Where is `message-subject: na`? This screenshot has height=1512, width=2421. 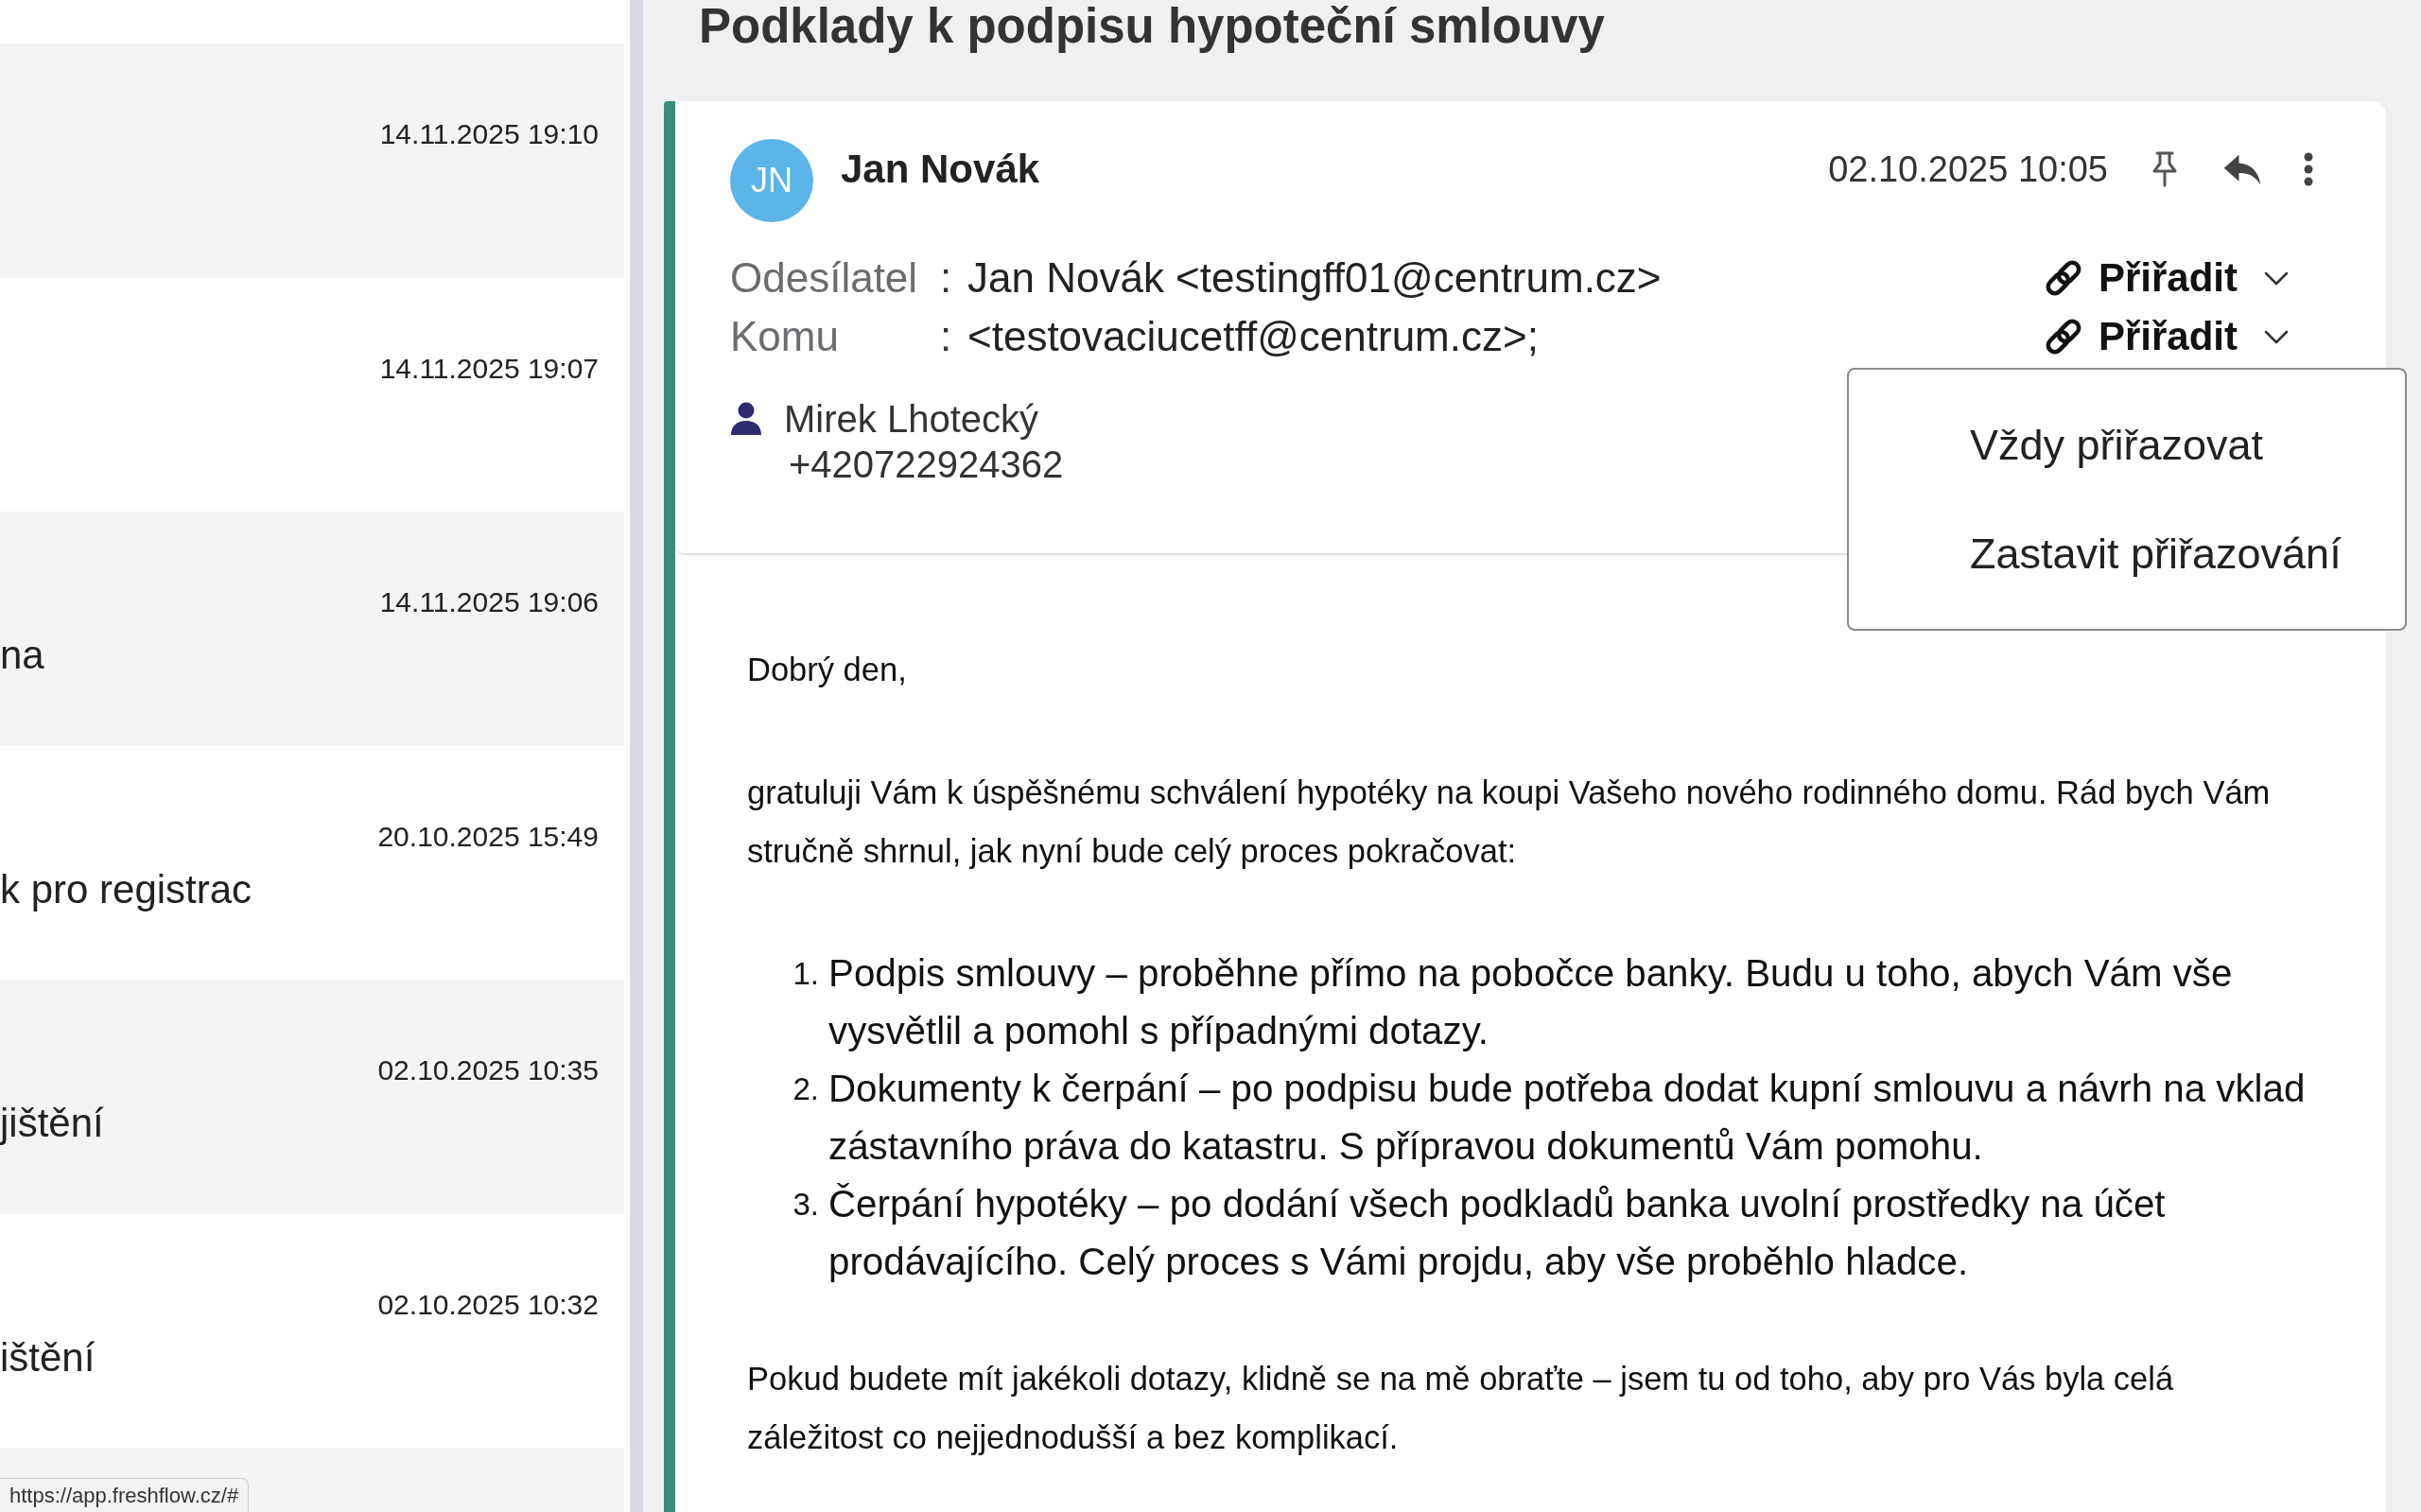
message-subject: na is located at coordinates (22, 655).